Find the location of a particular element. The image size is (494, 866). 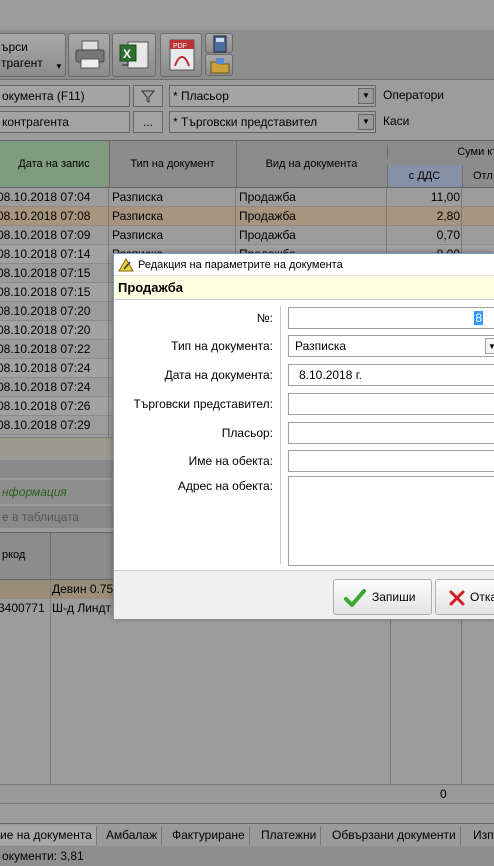

row-name: Девин 0.75 is located at coordinates (83, 589).